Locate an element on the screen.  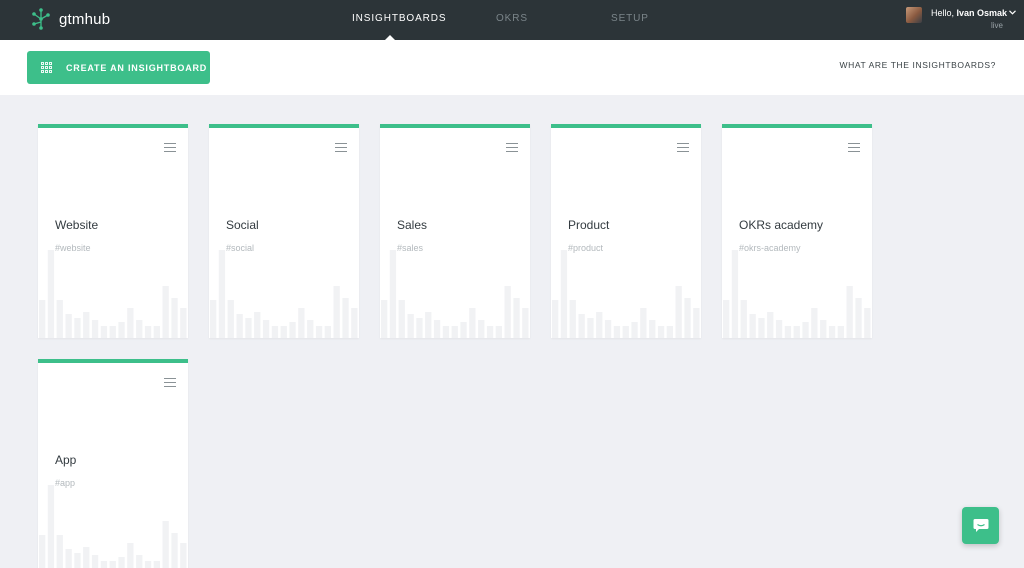
user-status: live is located at coordinates (997, 25).